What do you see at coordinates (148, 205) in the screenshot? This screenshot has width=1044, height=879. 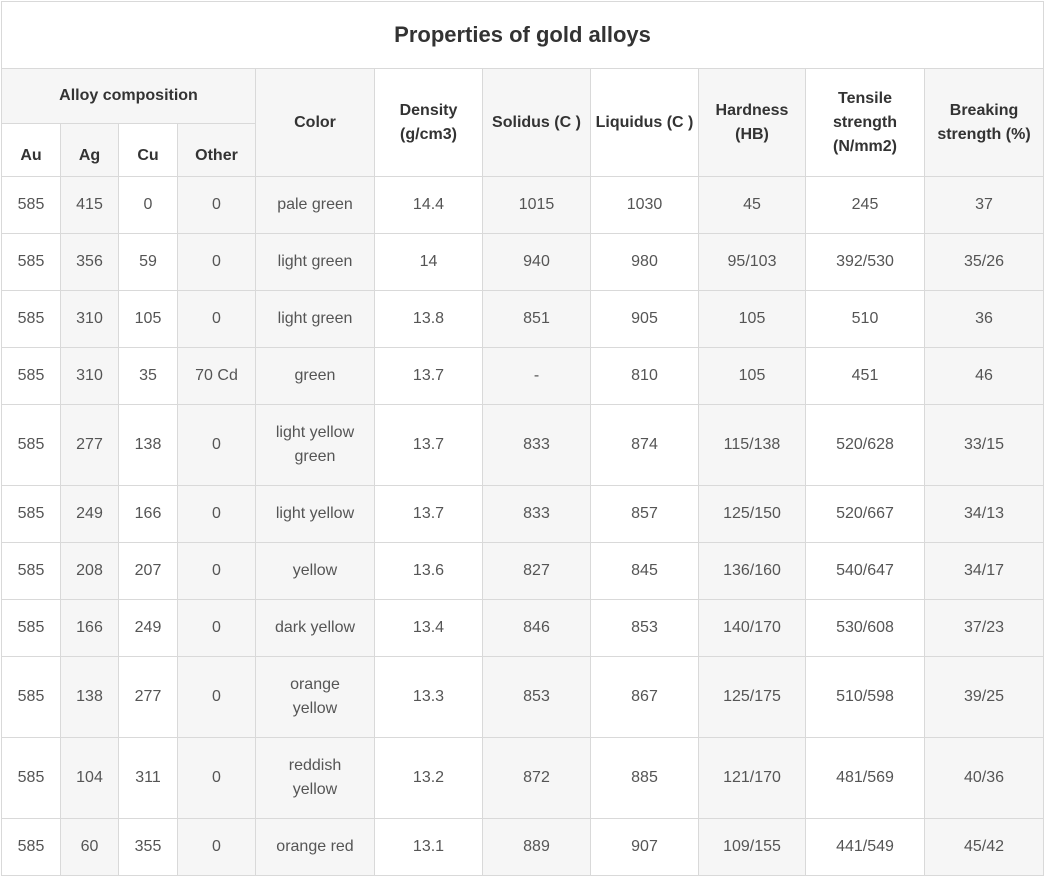 I see `cell-cu: 0` at bounding box center [148, 205].